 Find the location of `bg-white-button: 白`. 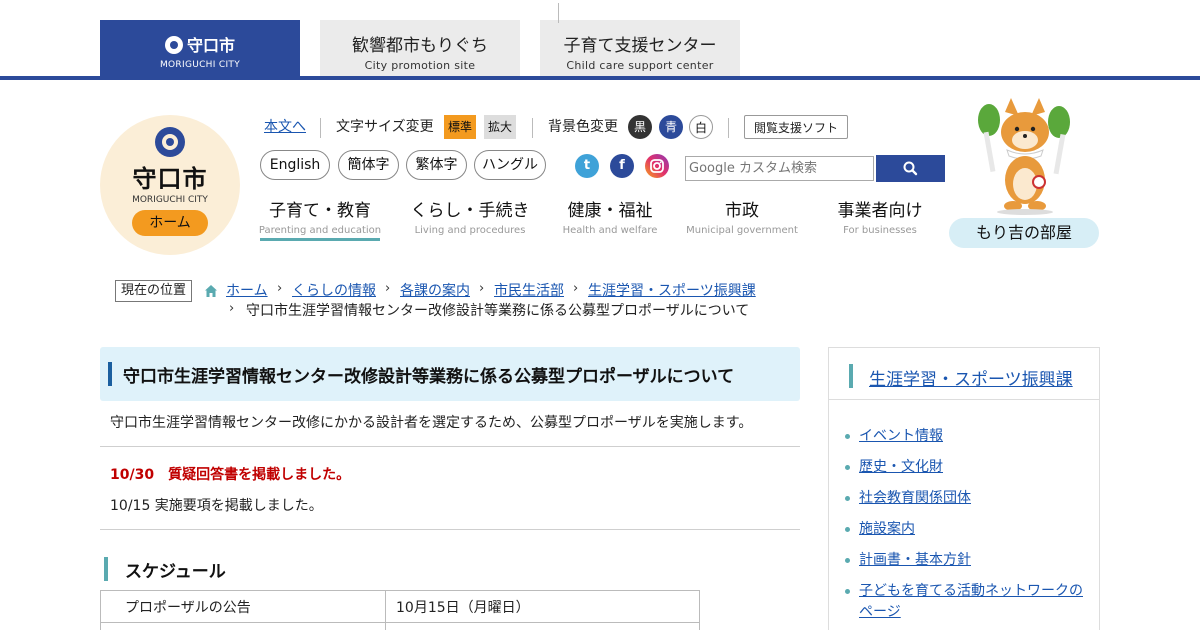

bg-white-button: 白 is located at coordinates (701, 127).